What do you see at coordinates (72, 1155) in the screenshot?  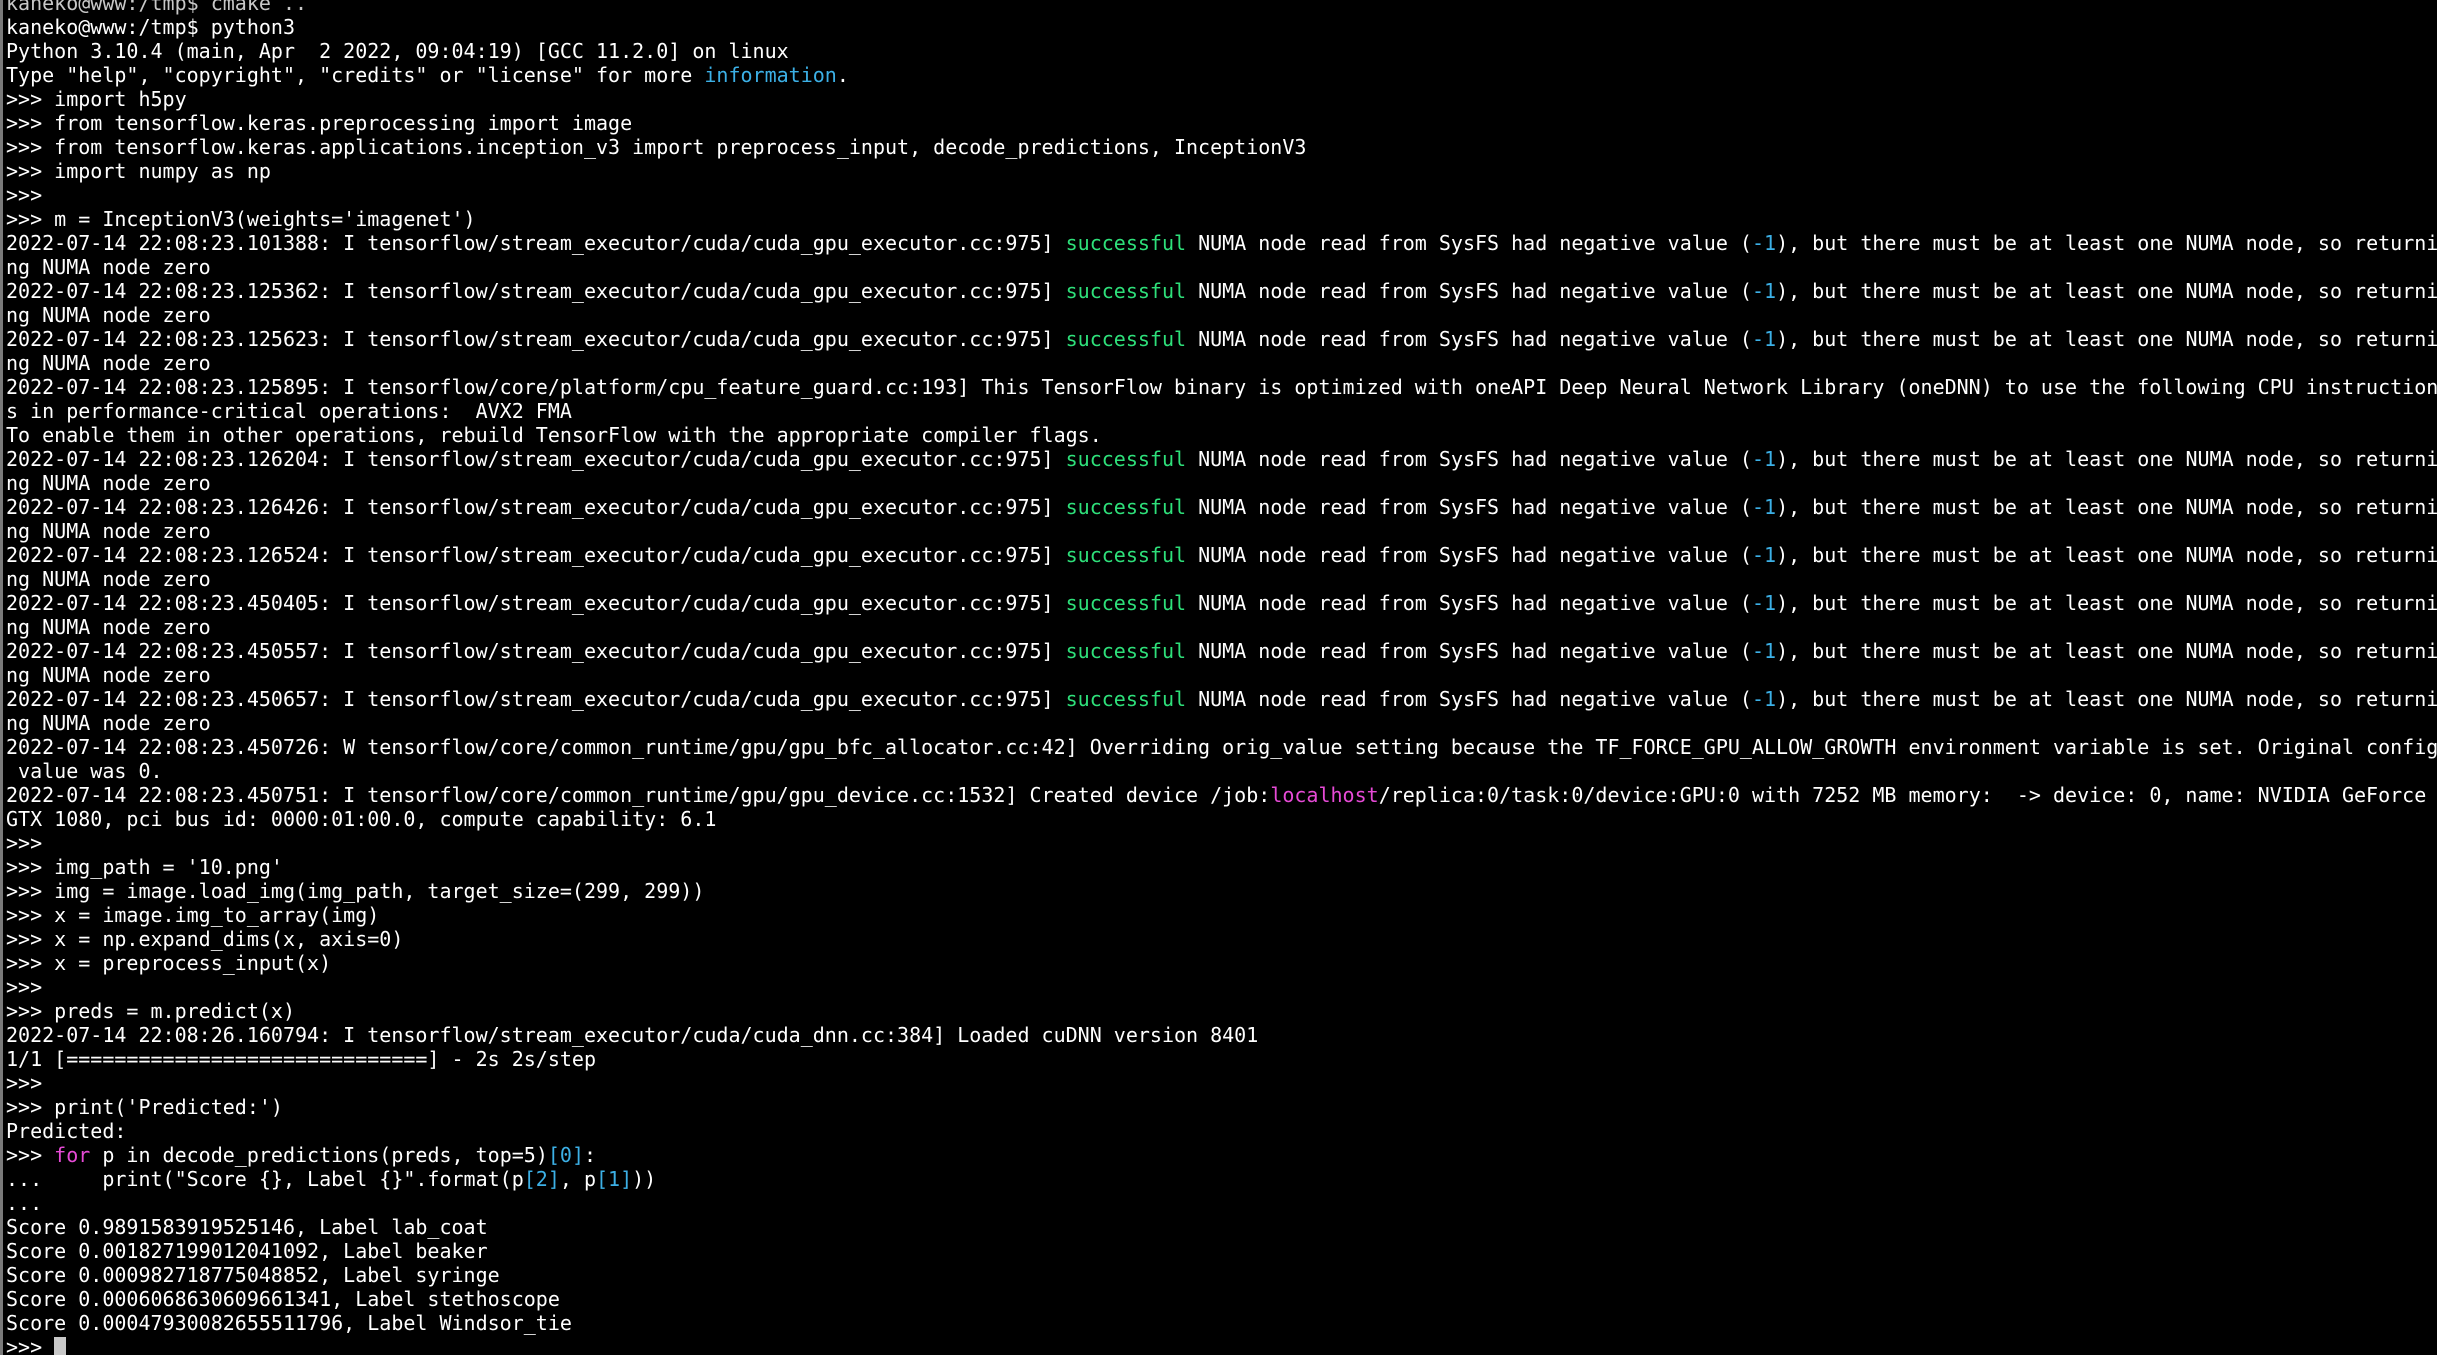 I see `terminal-text: for` at bounding box center [72, 1155].